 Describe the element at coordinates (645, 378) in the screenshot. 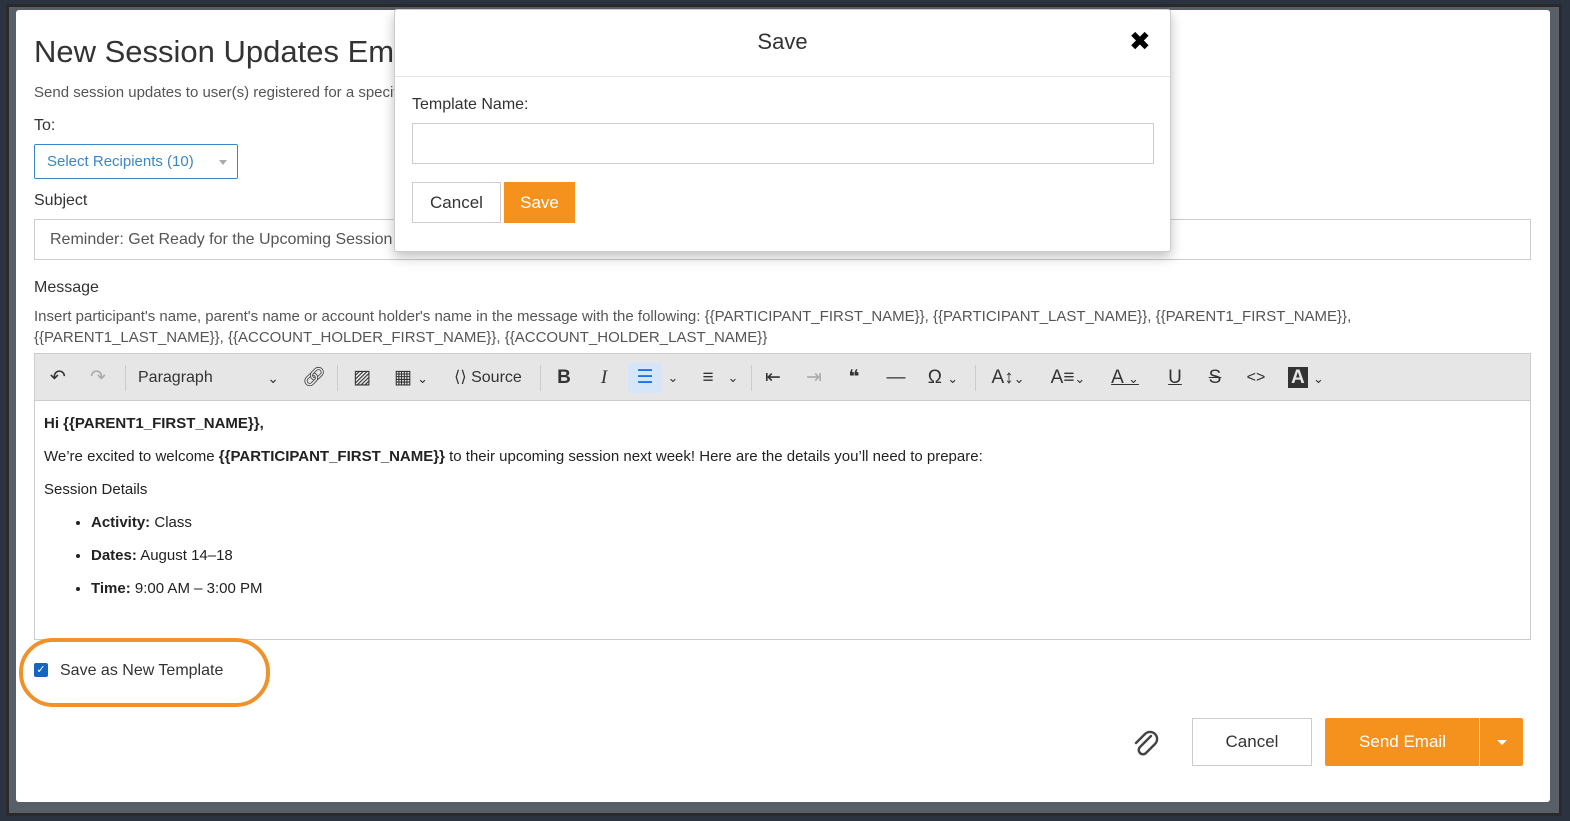

I see `bulleted-list-icon: ☰` at that location.